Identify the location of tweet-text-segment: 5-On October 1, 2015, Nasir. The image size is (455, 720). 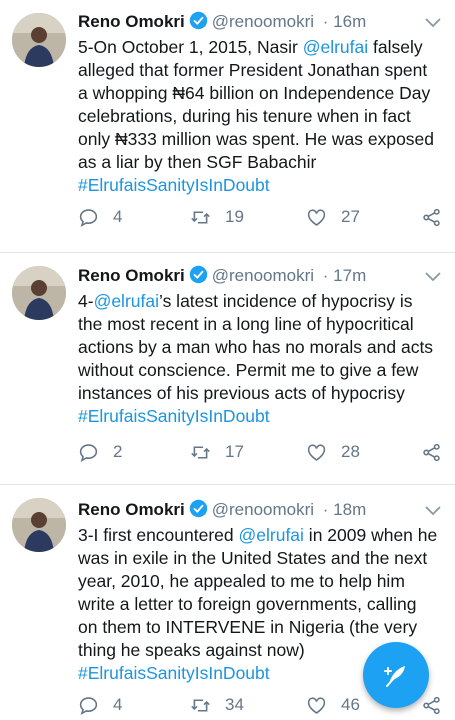
(190, 47).